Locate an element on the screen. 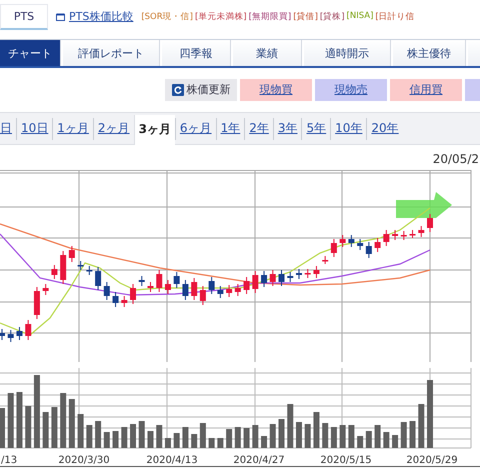  pts-tab: PTS is located at coordinates (24, 17).